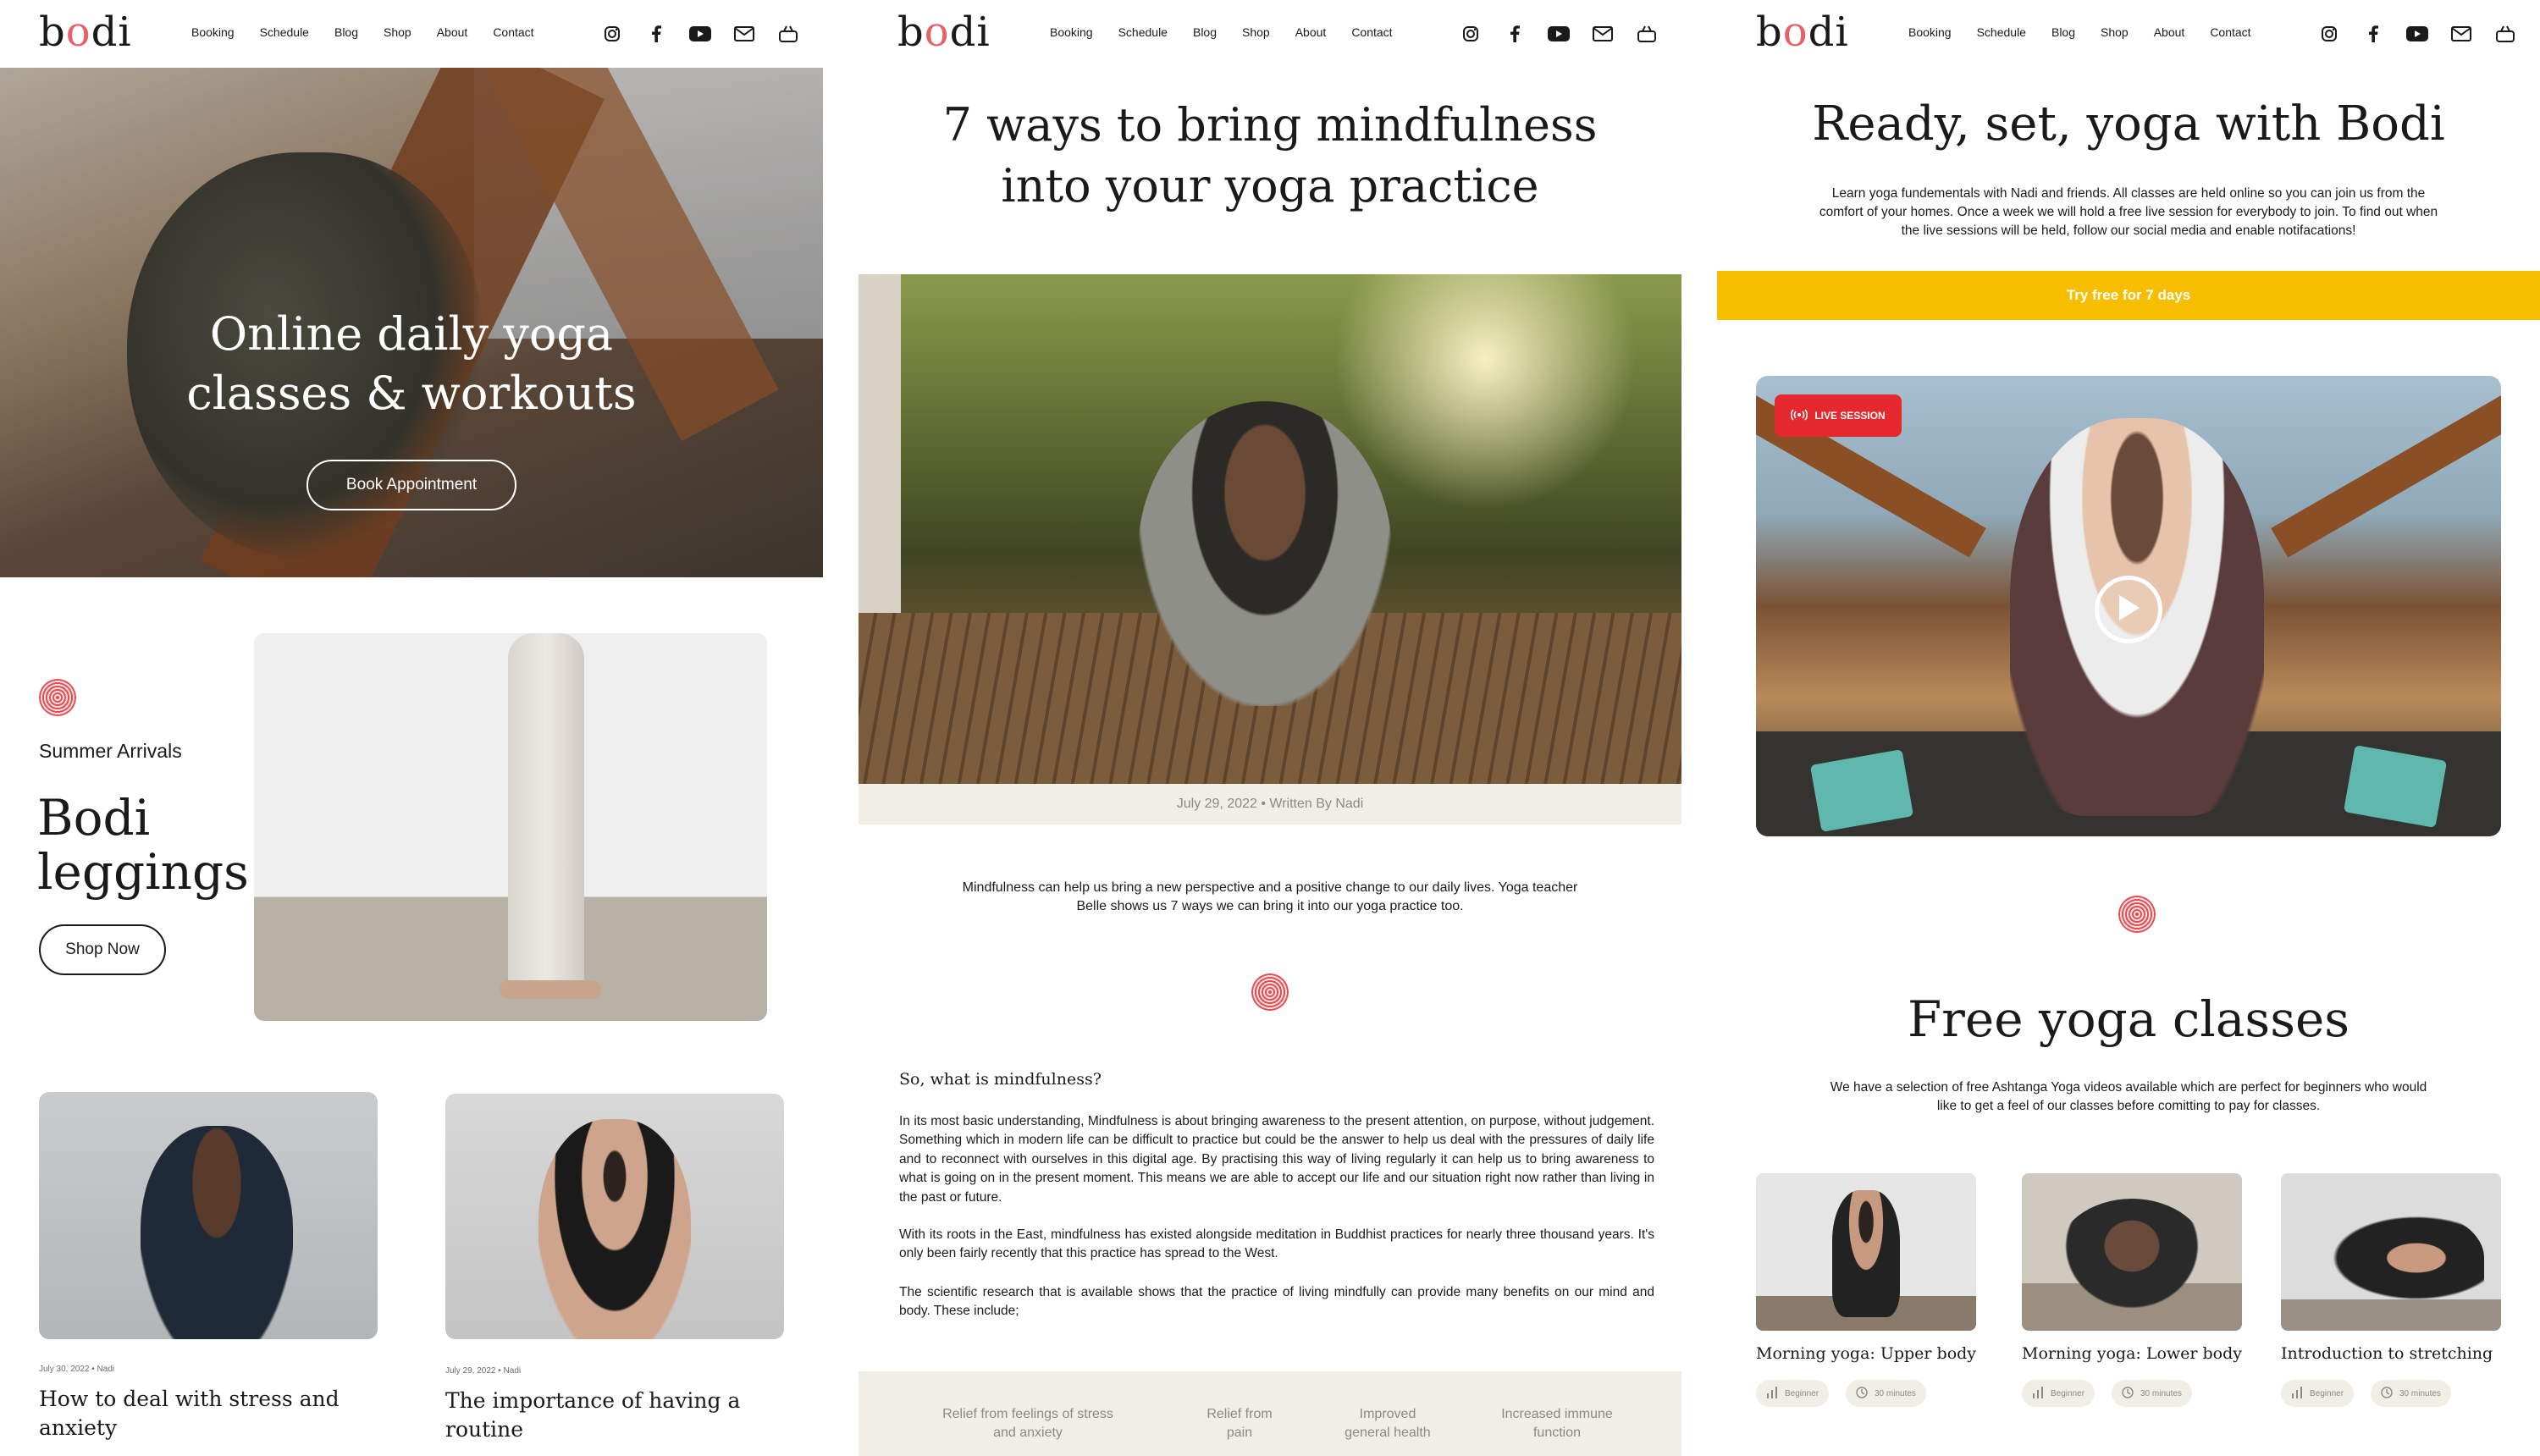  I want to click on play-icon, so click(2128, 609).